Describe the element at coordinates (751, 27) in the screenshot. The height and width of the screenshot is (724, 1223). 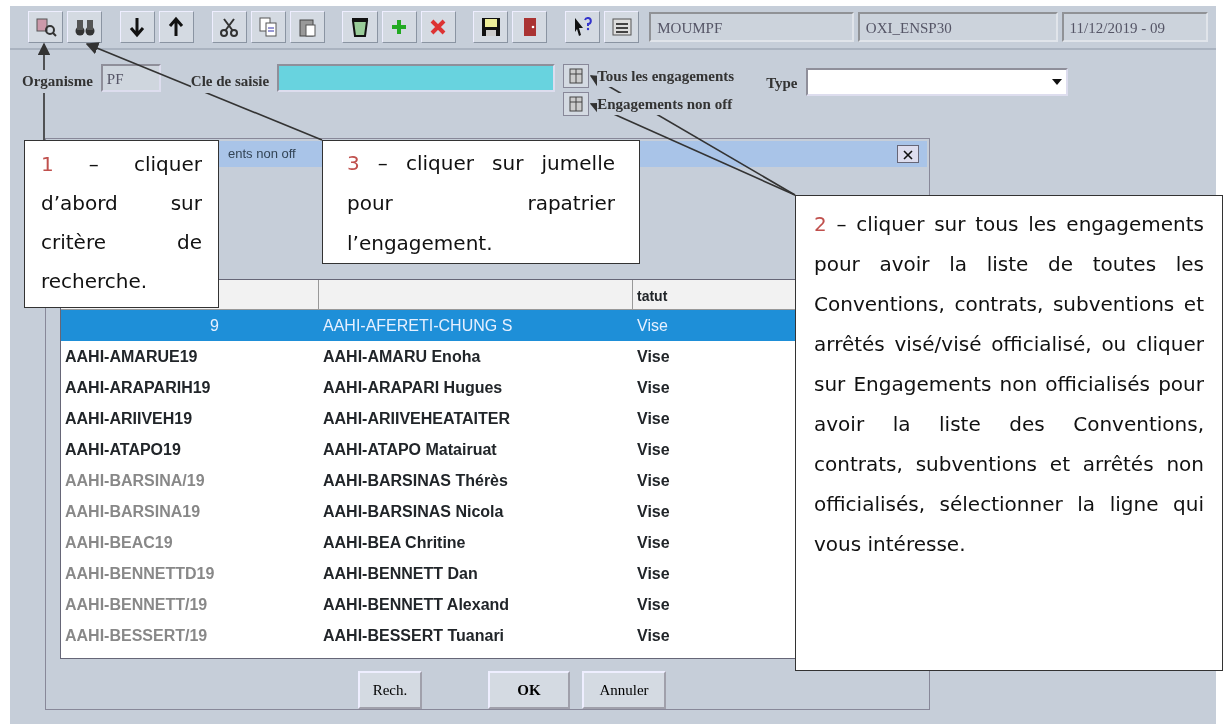
I see `info-field: MOUMPF` at that location.